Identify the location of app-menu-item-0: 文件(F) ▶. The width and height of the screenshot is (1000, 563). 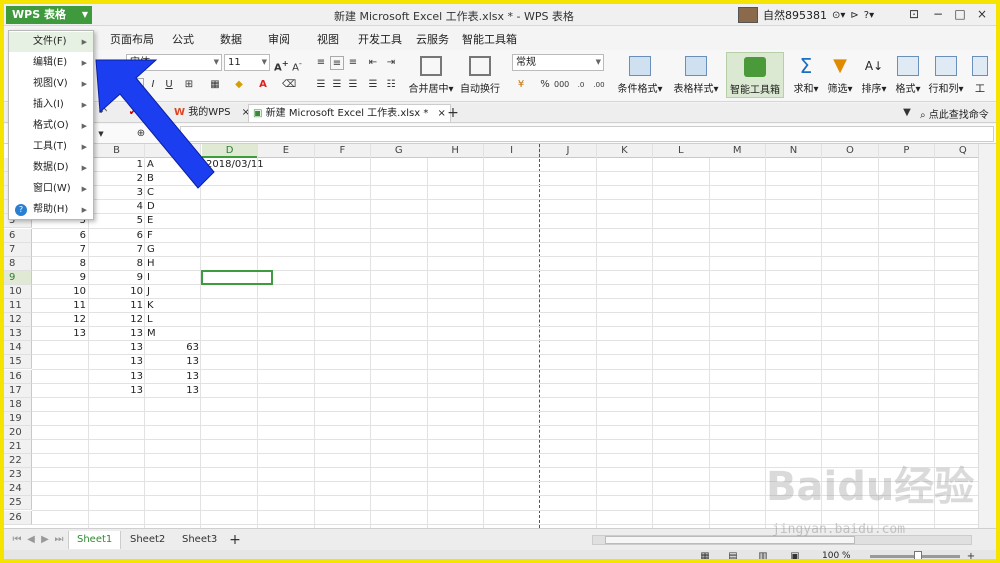
(51, 42).